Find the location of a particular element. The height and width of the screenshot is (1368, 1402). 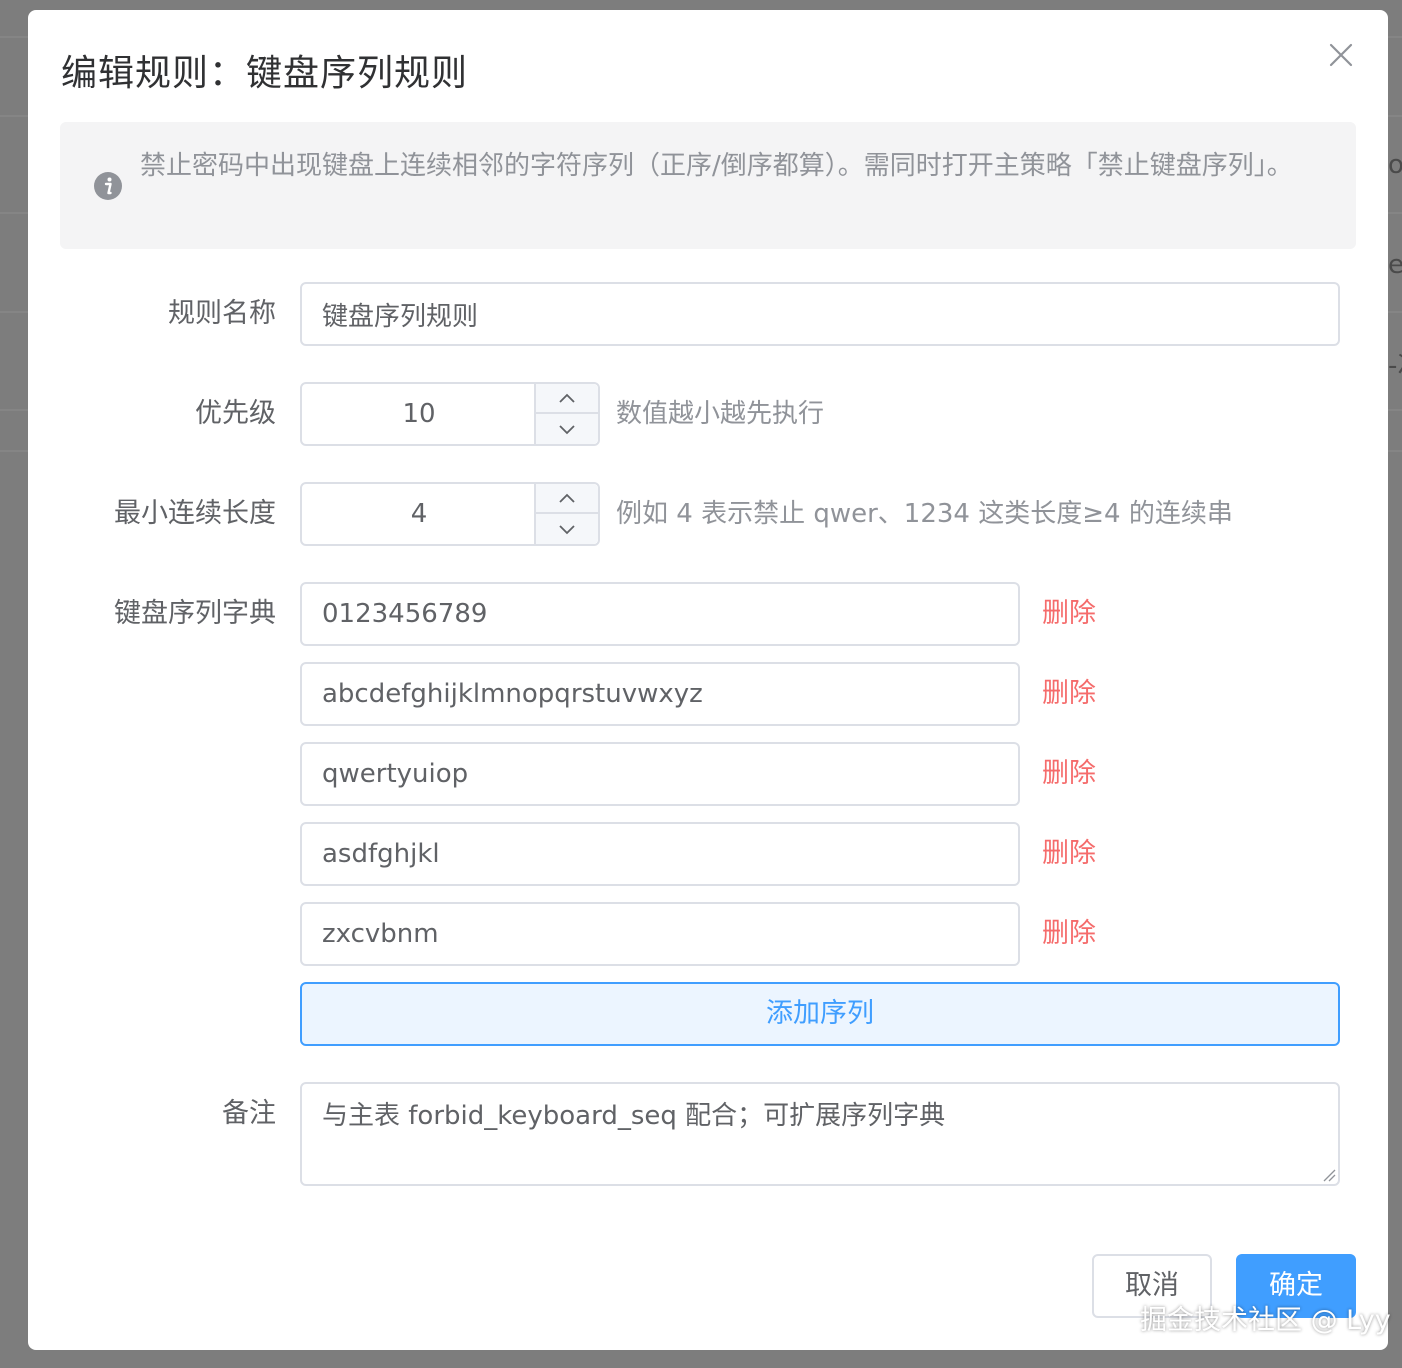

remark-label: 备注 is located at coordinates (249, 1113).